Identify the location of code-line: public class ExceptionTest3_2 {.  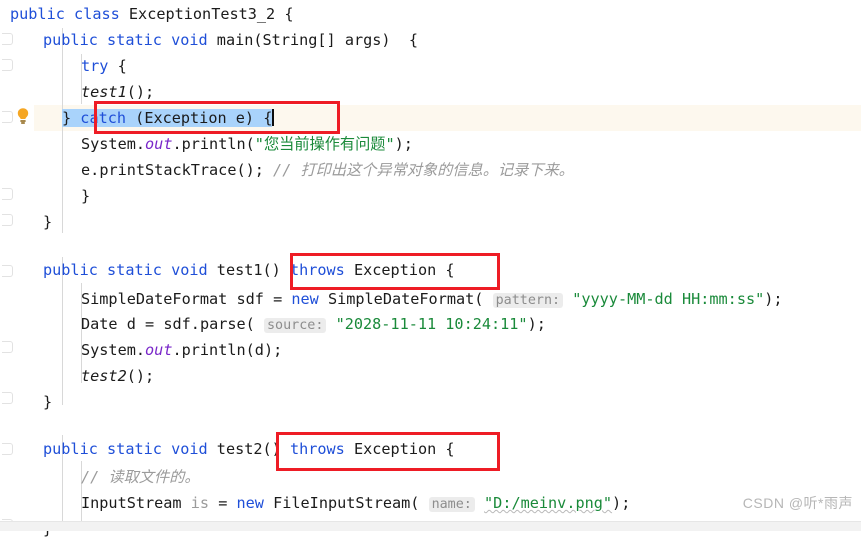
(430, 14).